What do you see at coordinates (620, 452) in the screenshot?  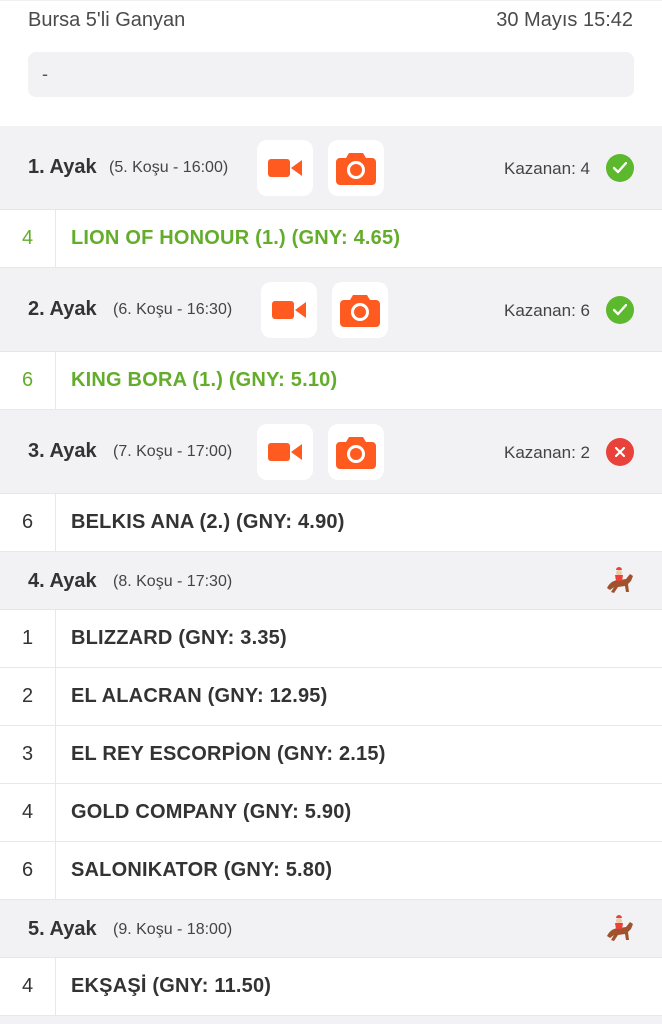 I see `x-icon` at bounding box center [620, 452].